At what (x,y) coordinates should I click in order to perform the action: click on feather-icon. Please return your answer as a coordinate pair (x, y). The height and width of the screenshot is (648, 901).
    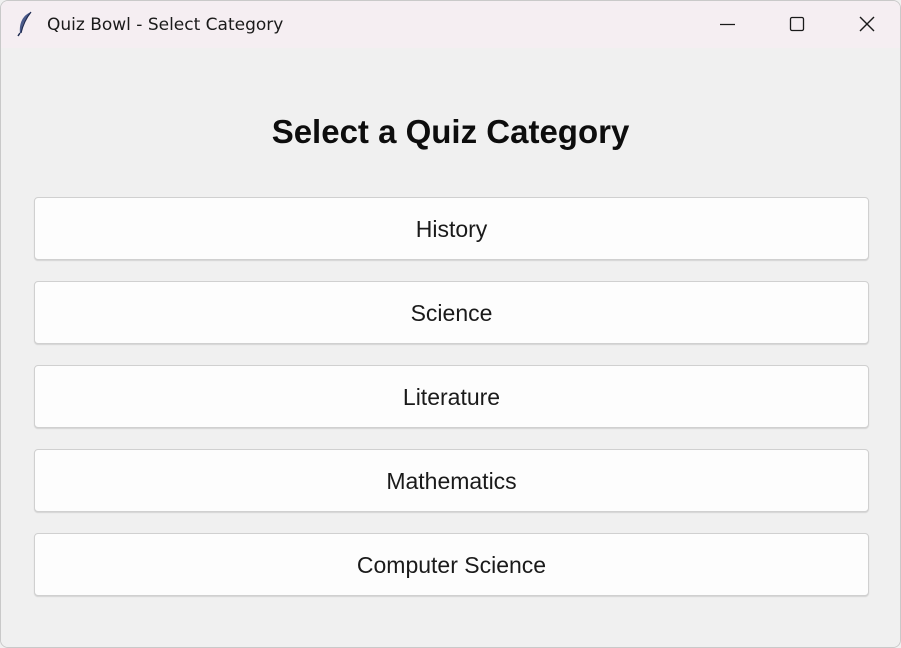
    Looking at the image, I should click on (25, 24).